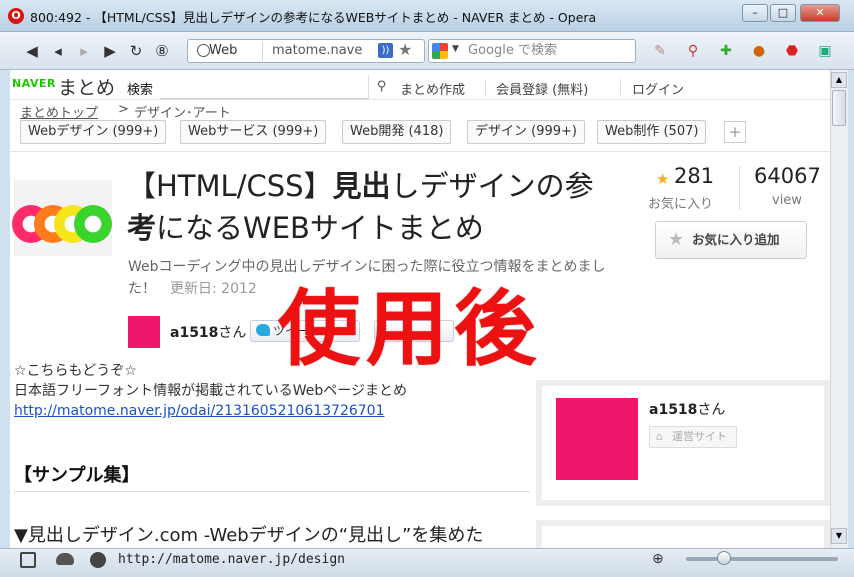 The image size is (854, 577). Describe the element at coordinates (32, 51) in the screenshot. I see `back-icon: ◀` at that location.